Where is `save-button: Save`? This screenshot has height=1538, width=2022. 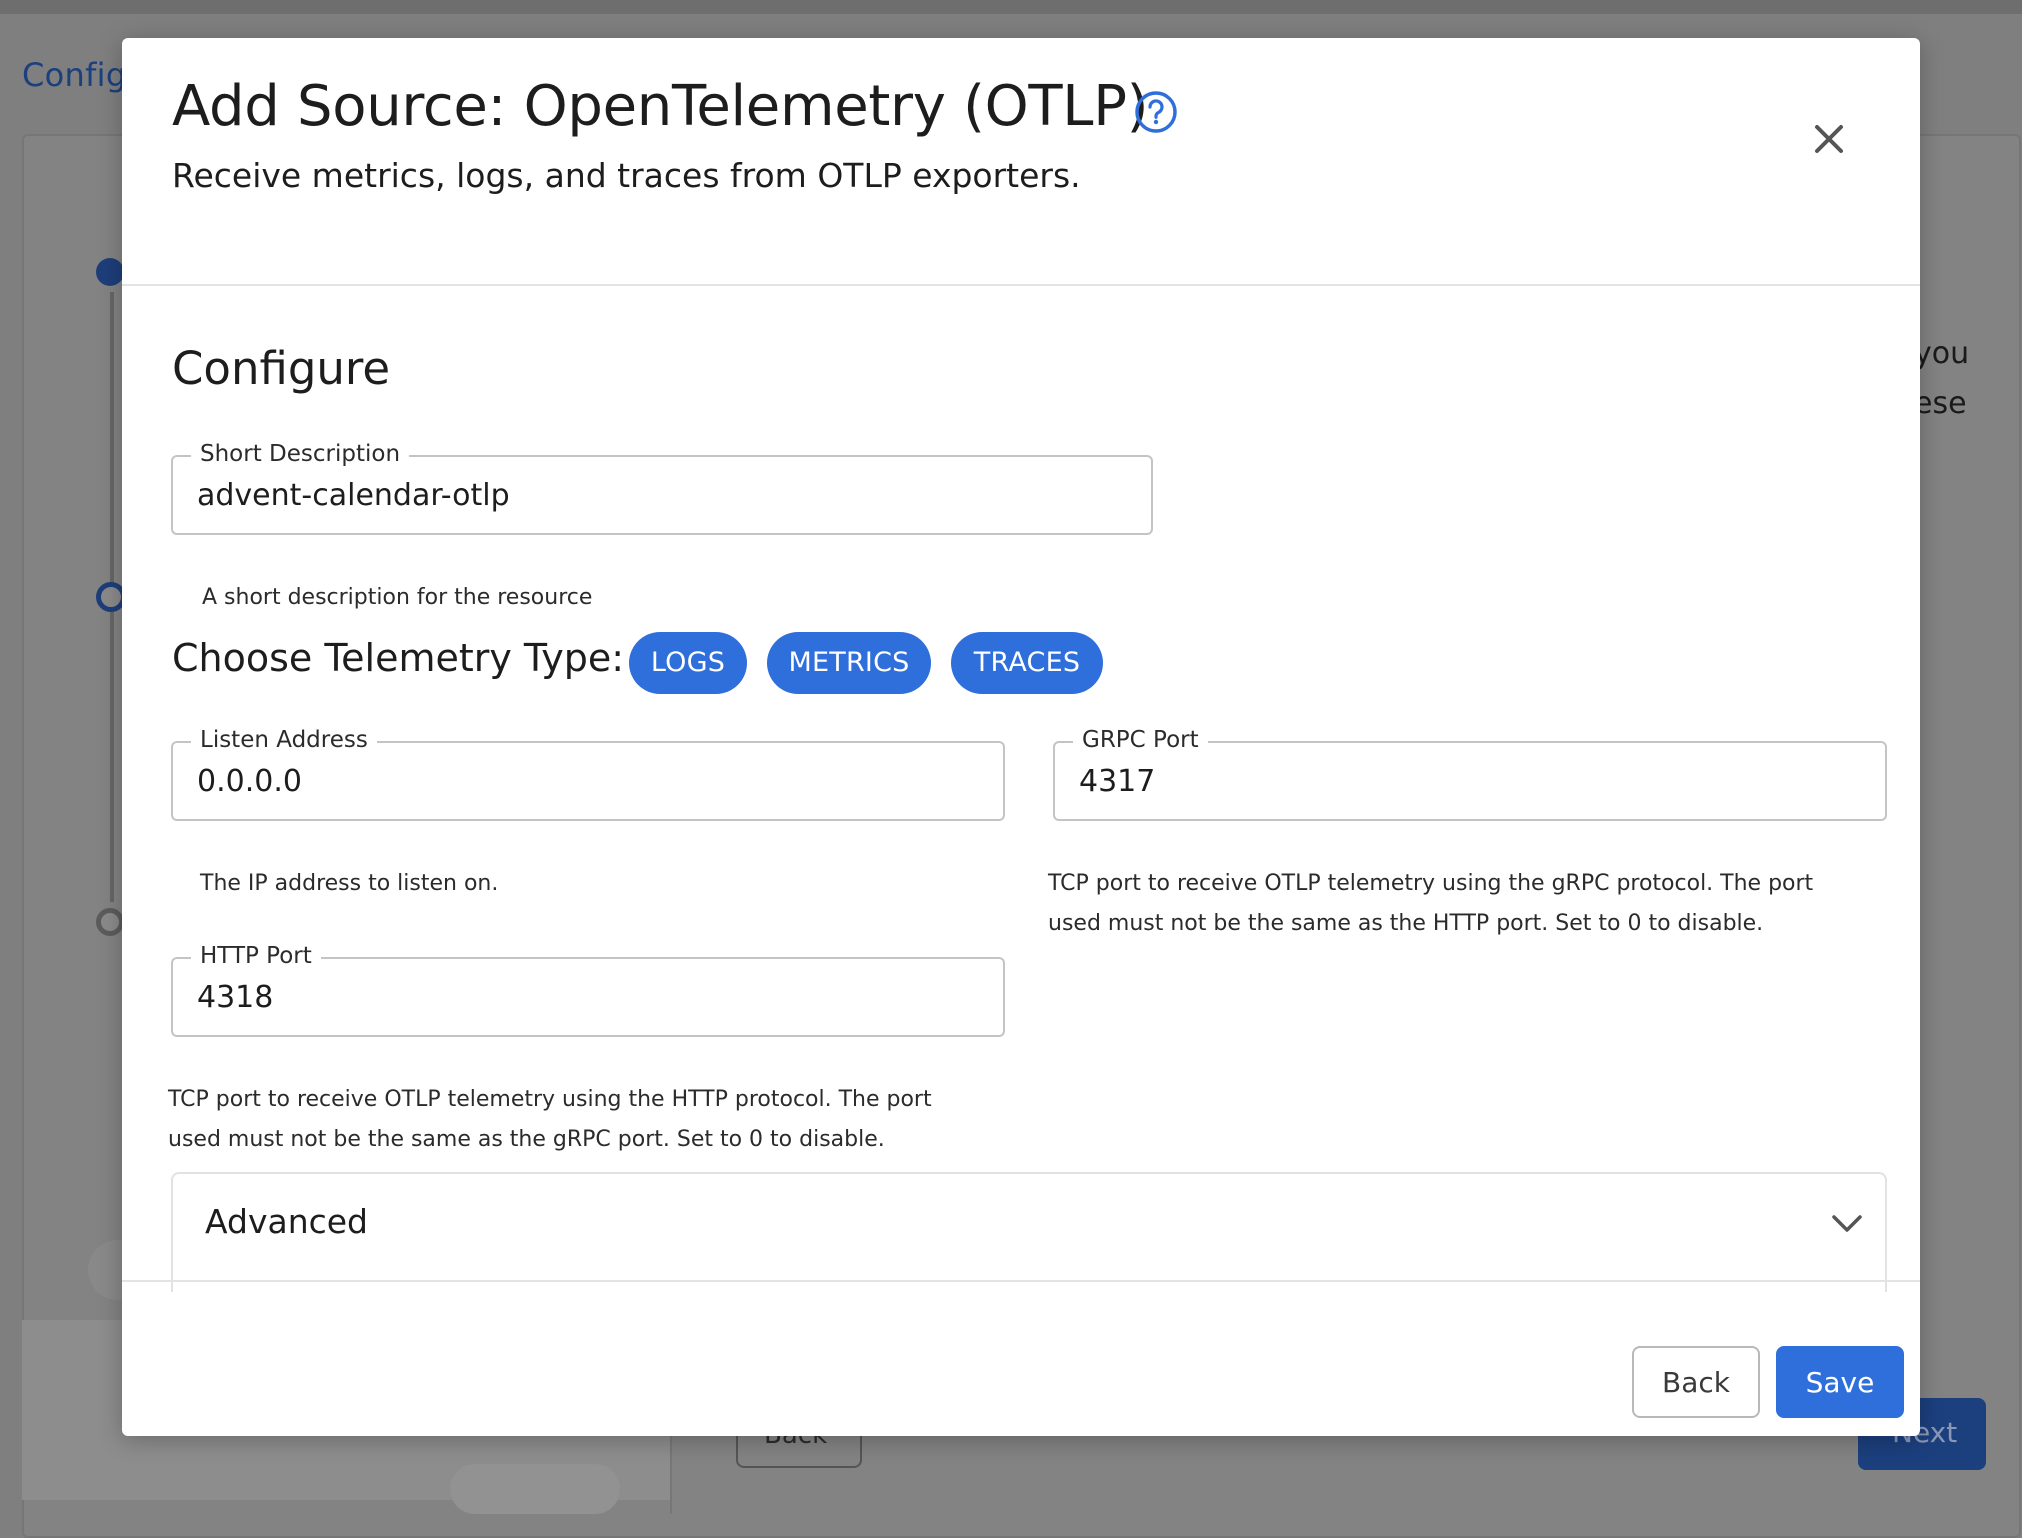
save-button: Save is located at coordinates (1840, 1382).